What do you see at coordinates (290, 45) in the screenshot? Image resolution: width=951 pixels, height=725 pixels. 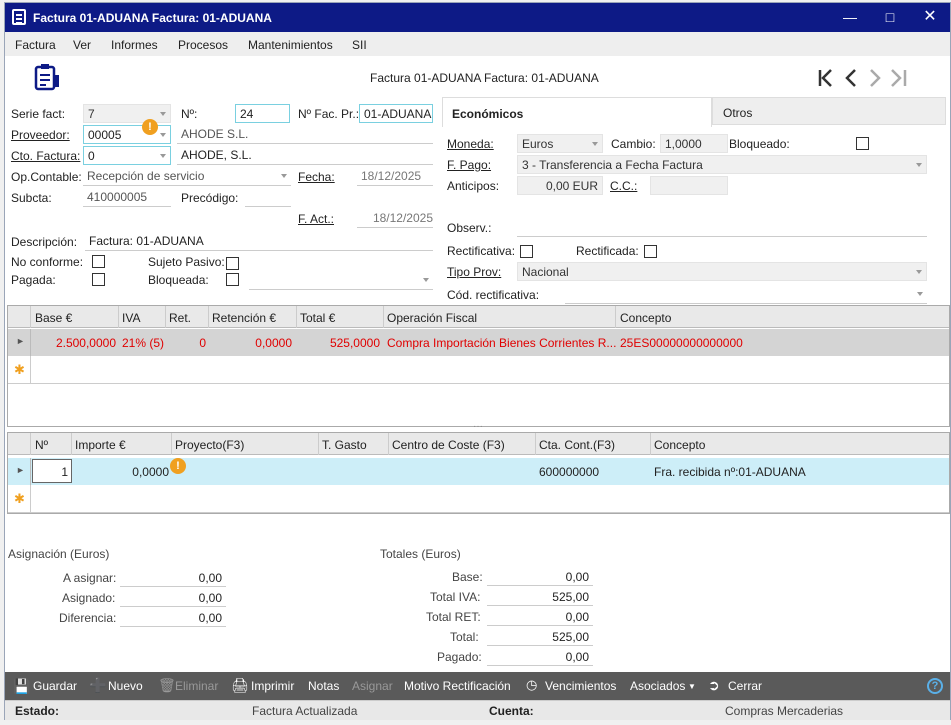 I see `menu-mantenimientos: Mantenimientos` at bounding box center [290, 45].